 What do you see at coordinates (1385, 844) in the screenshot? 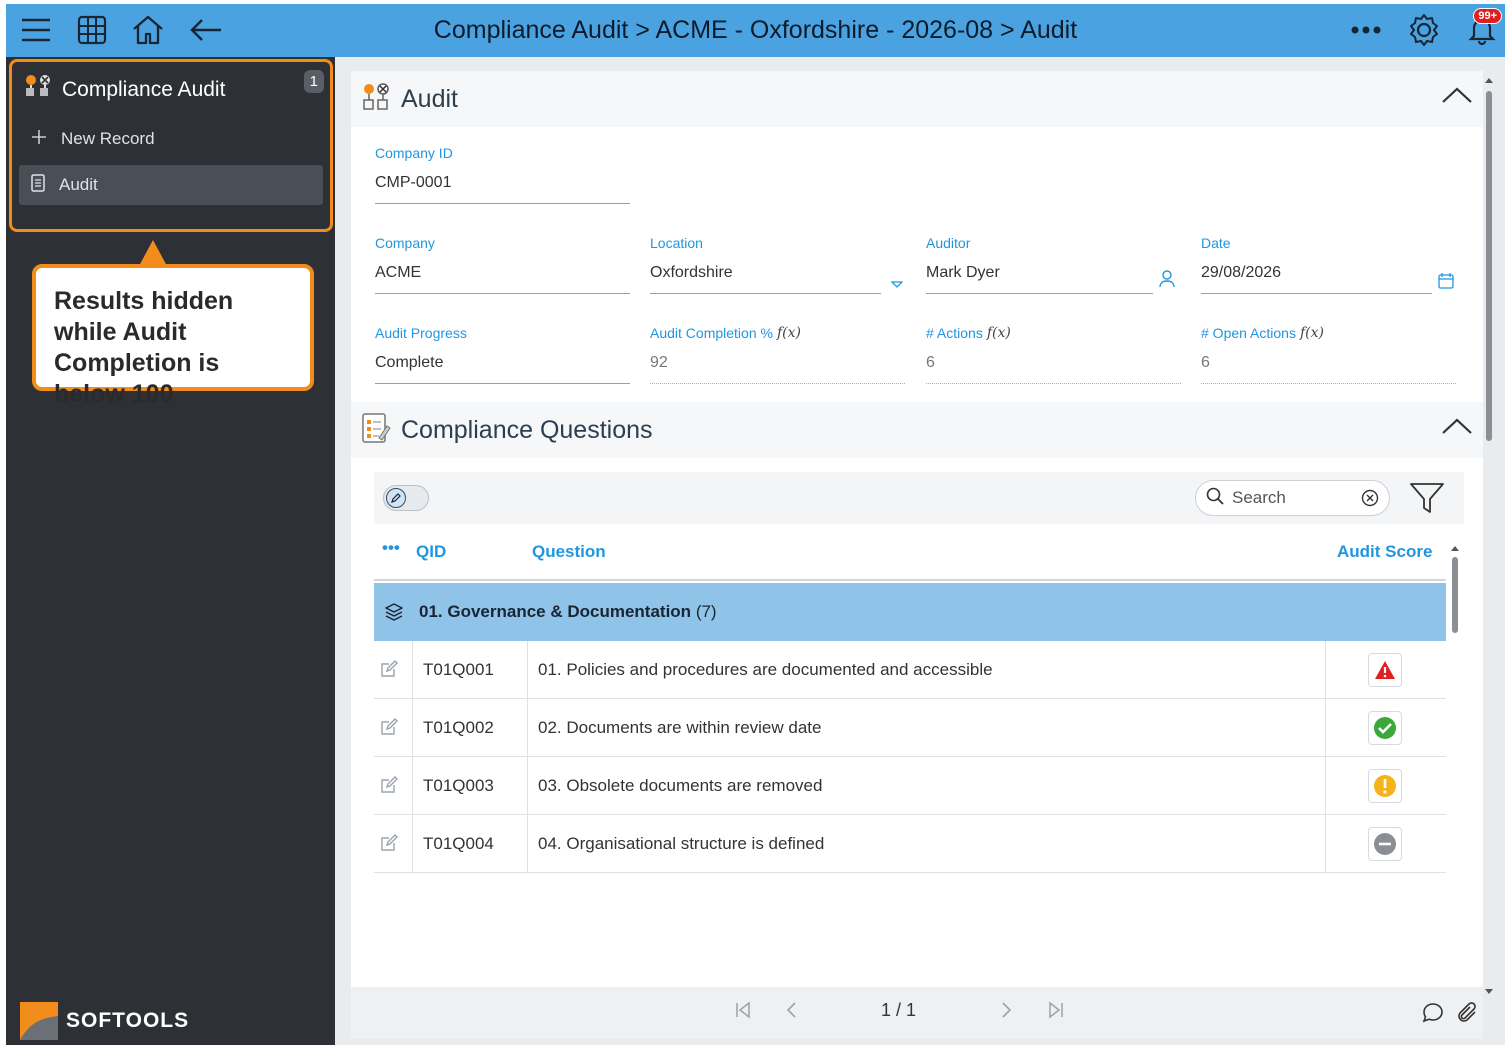
I see `minus-grey-icon` at bounding box center [1385, 844].